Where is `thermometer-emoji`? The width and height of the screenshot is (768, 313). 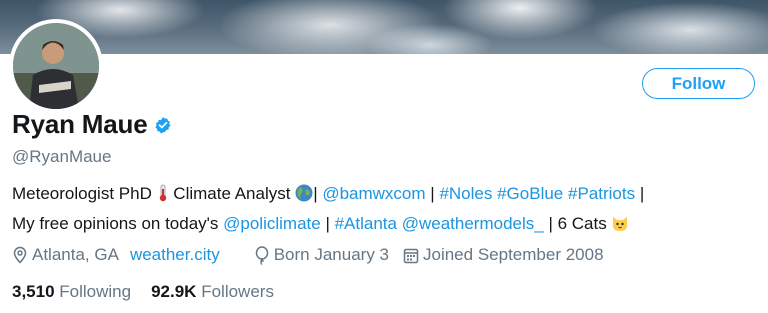 thermometer-emoji is located at coordinates (163, 196).